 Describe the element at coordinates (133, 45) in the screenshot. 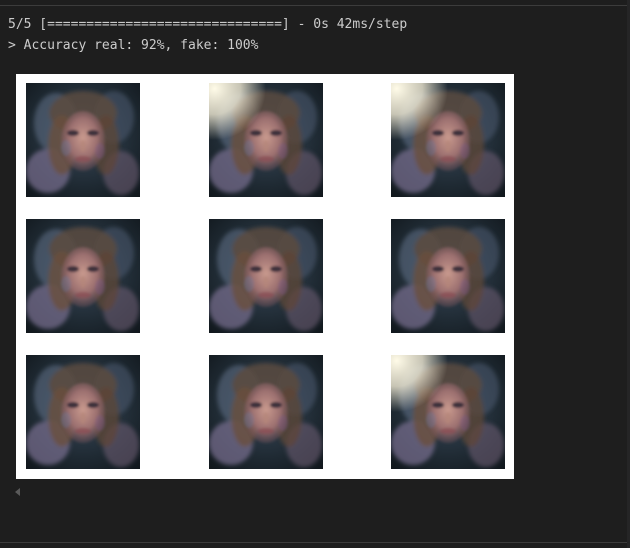

I see `accuracy-output: > Accuracy real: 92%, fake: 100%` at that location.